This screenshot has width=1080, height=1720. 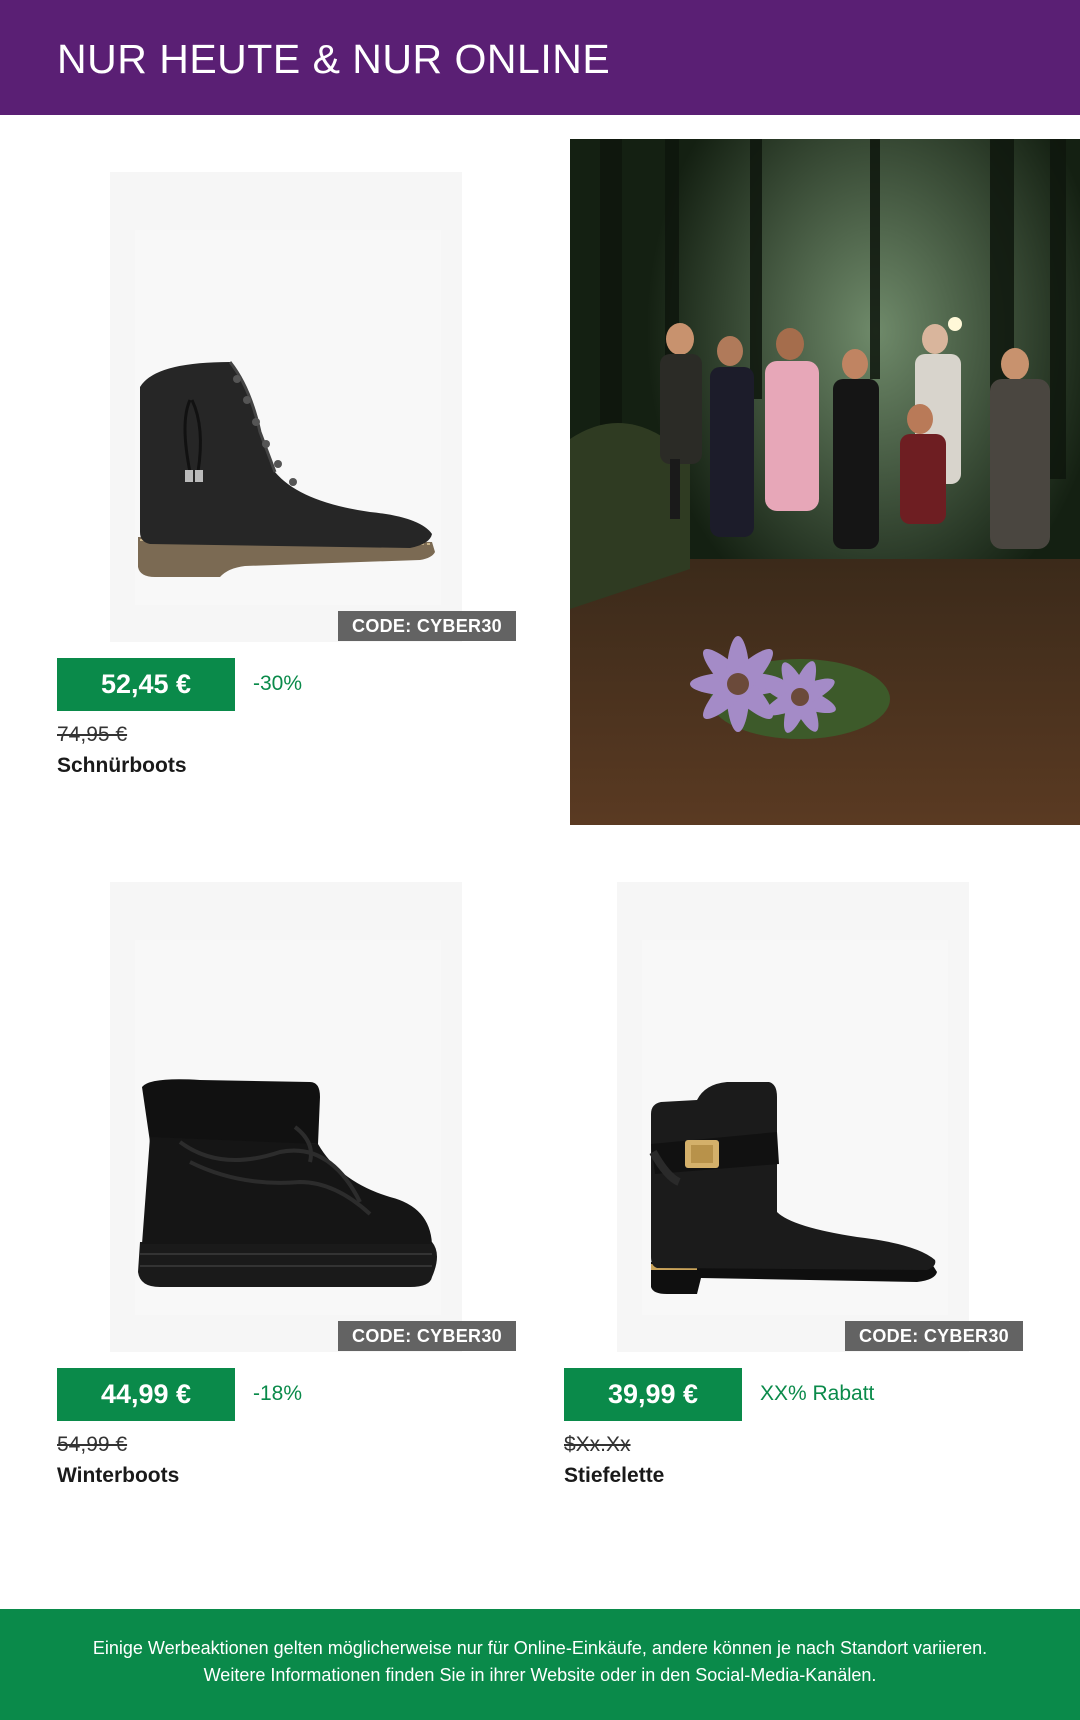 I want to click on product-name: Schnürboots, so click(x=122, y=766).